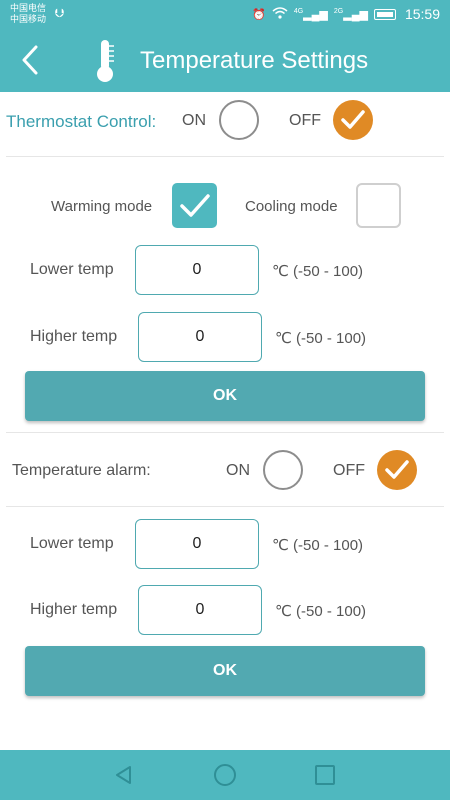 The image size is (450, 800). I want to click on system-nav-bar, so click(225, 775).